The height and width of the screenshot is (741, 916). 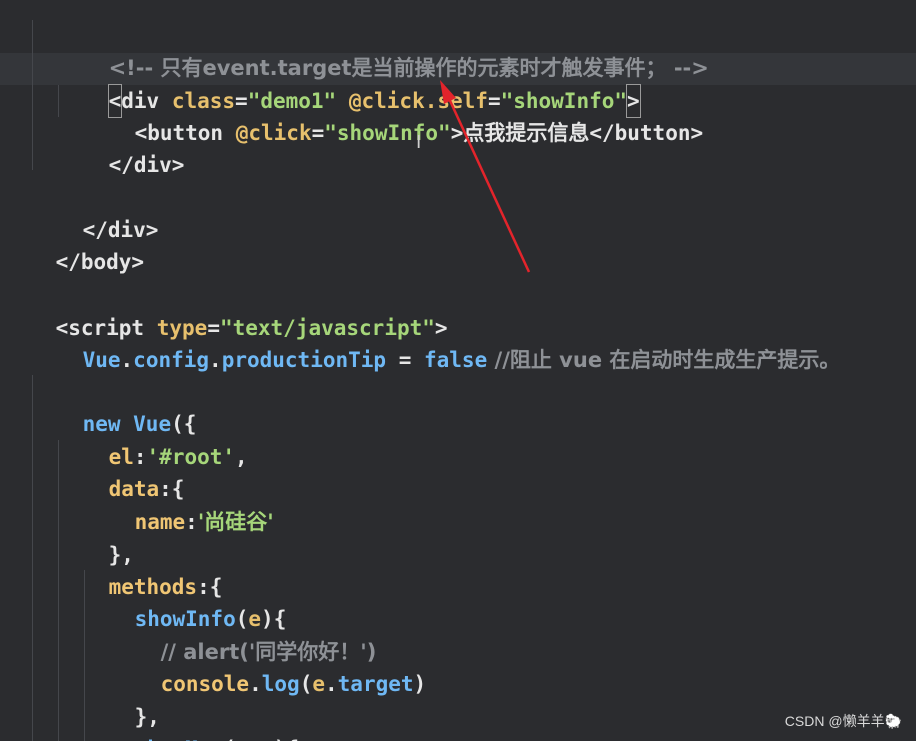 What do you see at coordinates (646, 133) in the screenshot?
I see `tag-end: </button>` at bounding box center [646, 133].